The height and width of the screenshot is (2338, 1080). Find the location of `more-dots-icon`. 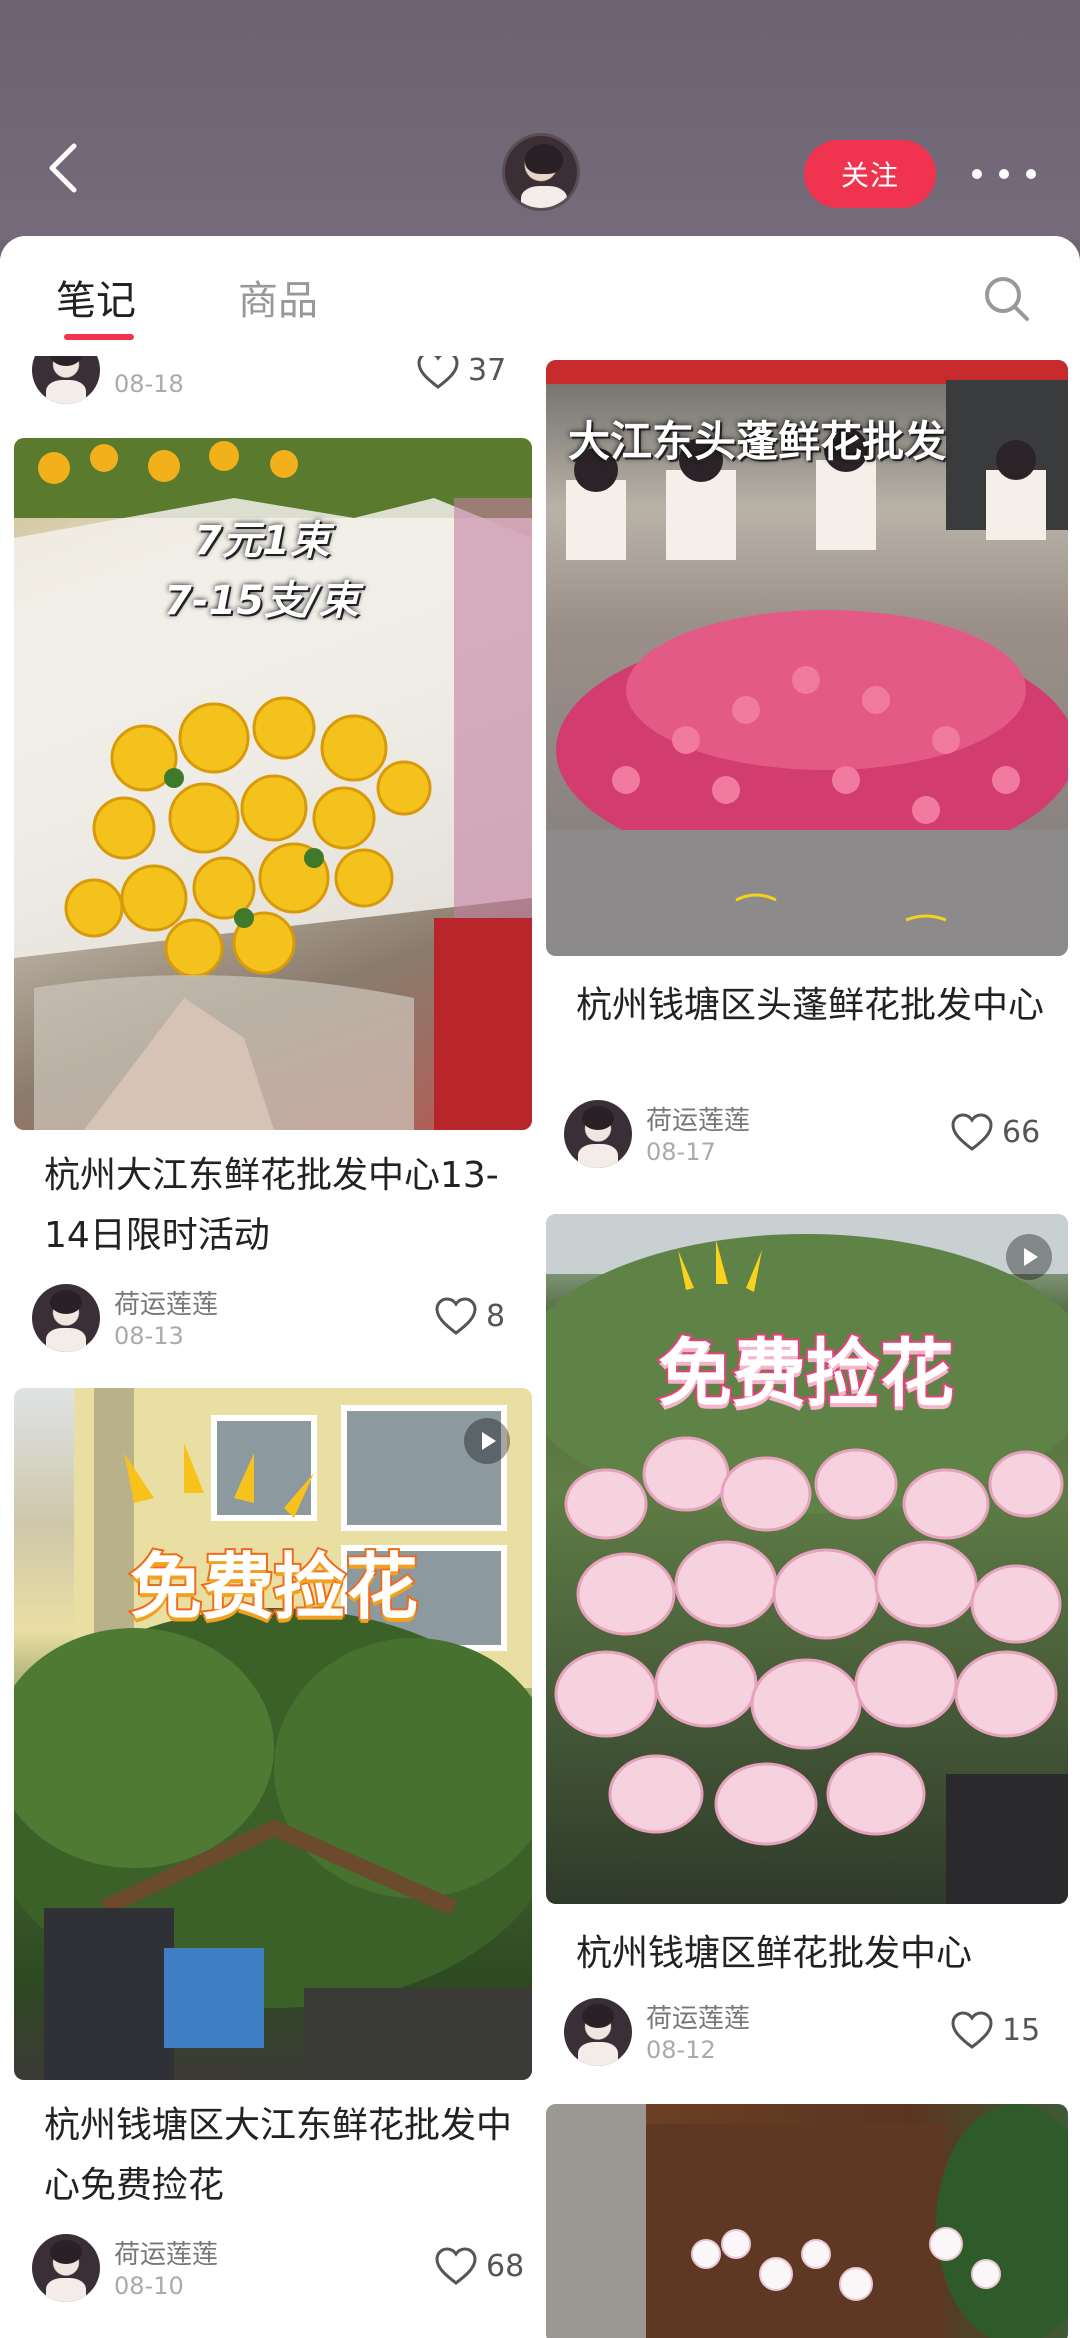

more-dots-icon is located at coordinates (977, 174).